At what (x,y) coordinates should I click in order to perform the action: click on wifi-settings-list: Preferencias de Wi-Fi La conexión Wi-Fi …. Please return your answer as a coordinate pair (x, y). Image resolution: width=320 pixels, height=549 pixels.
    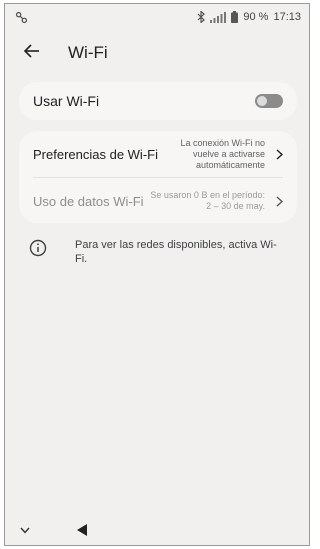
    Looking at the image, I should click on (158, 177).